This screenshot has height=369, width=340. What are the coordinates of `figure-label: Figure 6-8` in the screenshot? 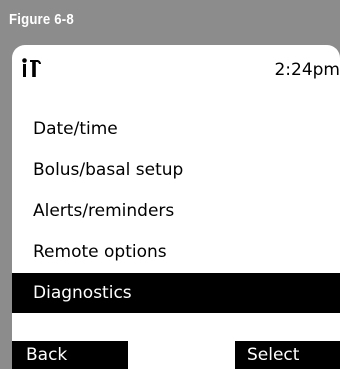 It's located at (41, 19).